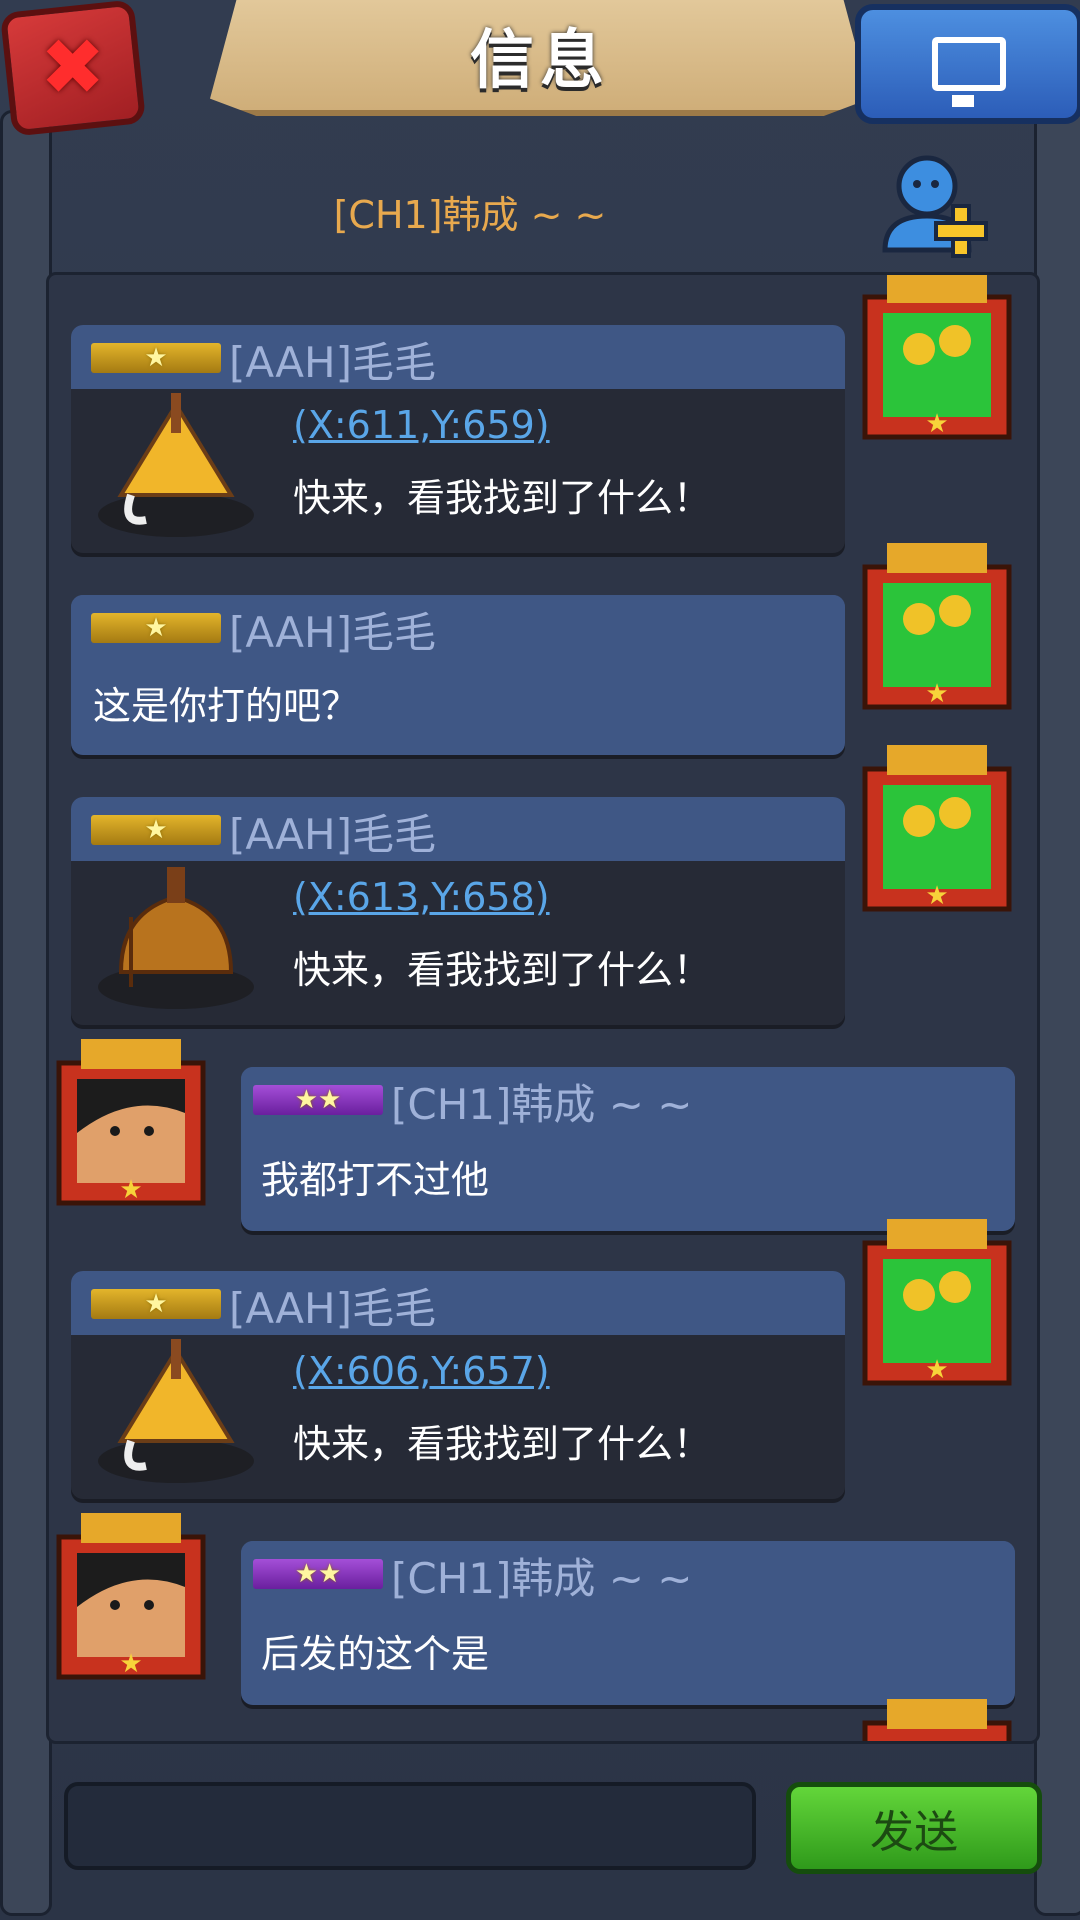 The width and height of the screenshot is (1080, 1920). I want to click on message-text: 后发的这个是, so click(375, 1654).